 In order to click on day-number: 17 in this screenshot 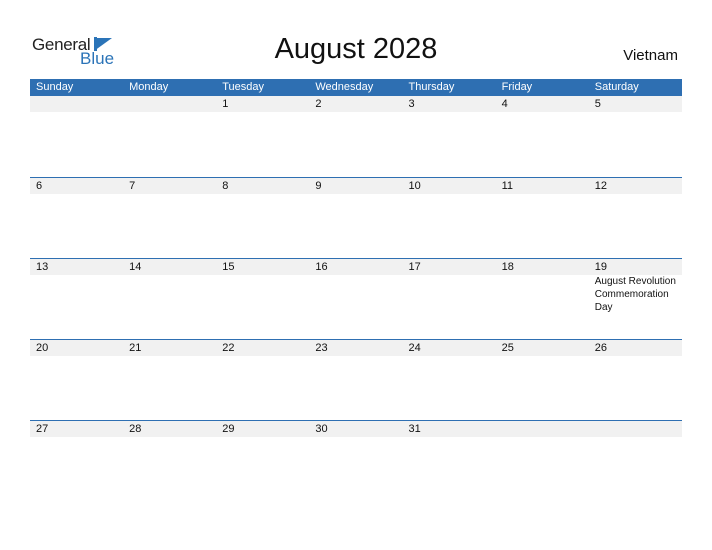, I will do `click(414, 267)`.